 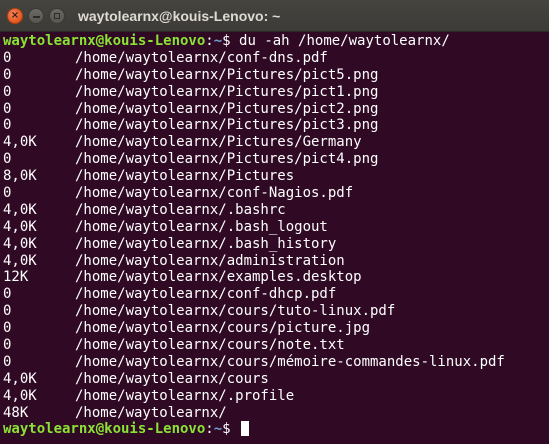 I want to click on current-prompt-line: waytolearnx@kouis-Lenovo:~$, so click(x=276, y=429).